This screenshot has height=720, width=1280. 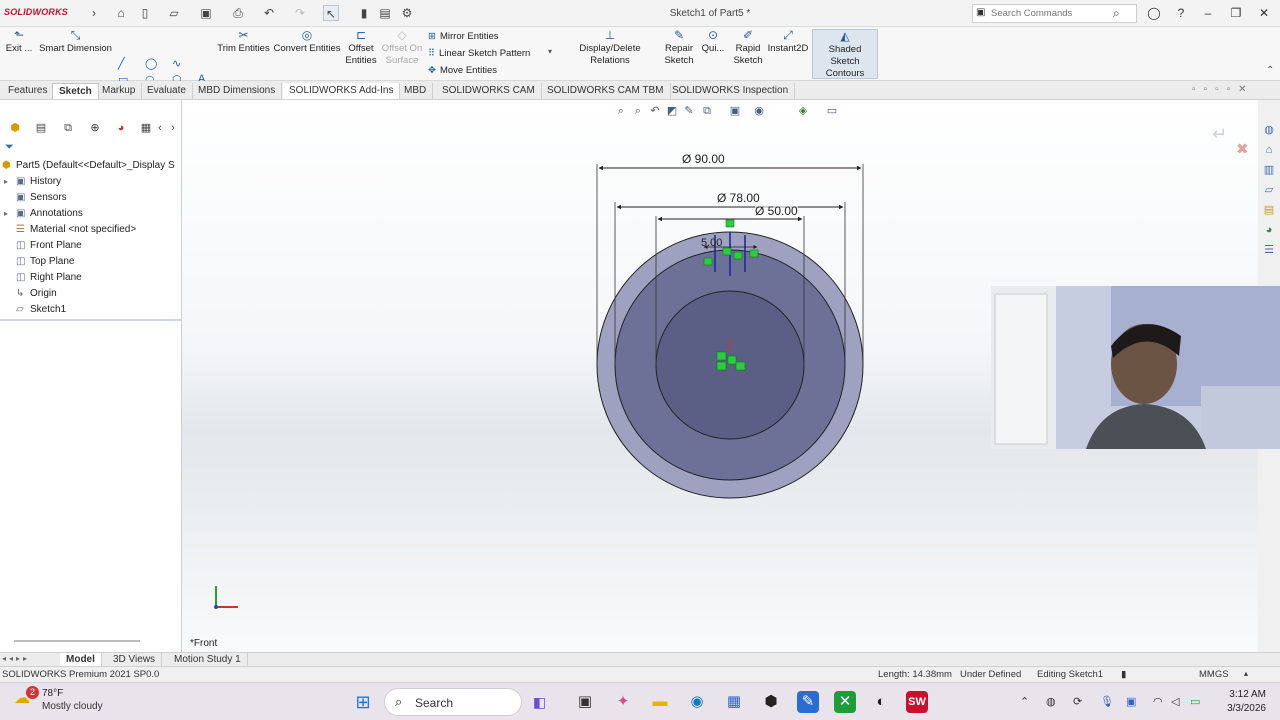 What do you see at coordinates (585, 702) in the screenshot?
I see `task-view-icon: ▣` at bounding box center [585, 702].